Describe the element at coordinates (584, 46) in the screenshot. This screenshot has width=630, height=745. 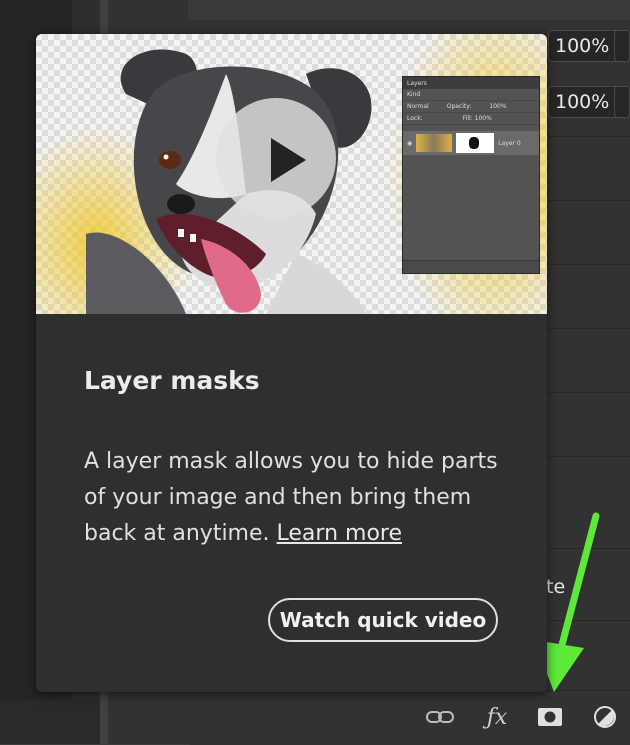
I see `opacity-field: 100%` at that location.